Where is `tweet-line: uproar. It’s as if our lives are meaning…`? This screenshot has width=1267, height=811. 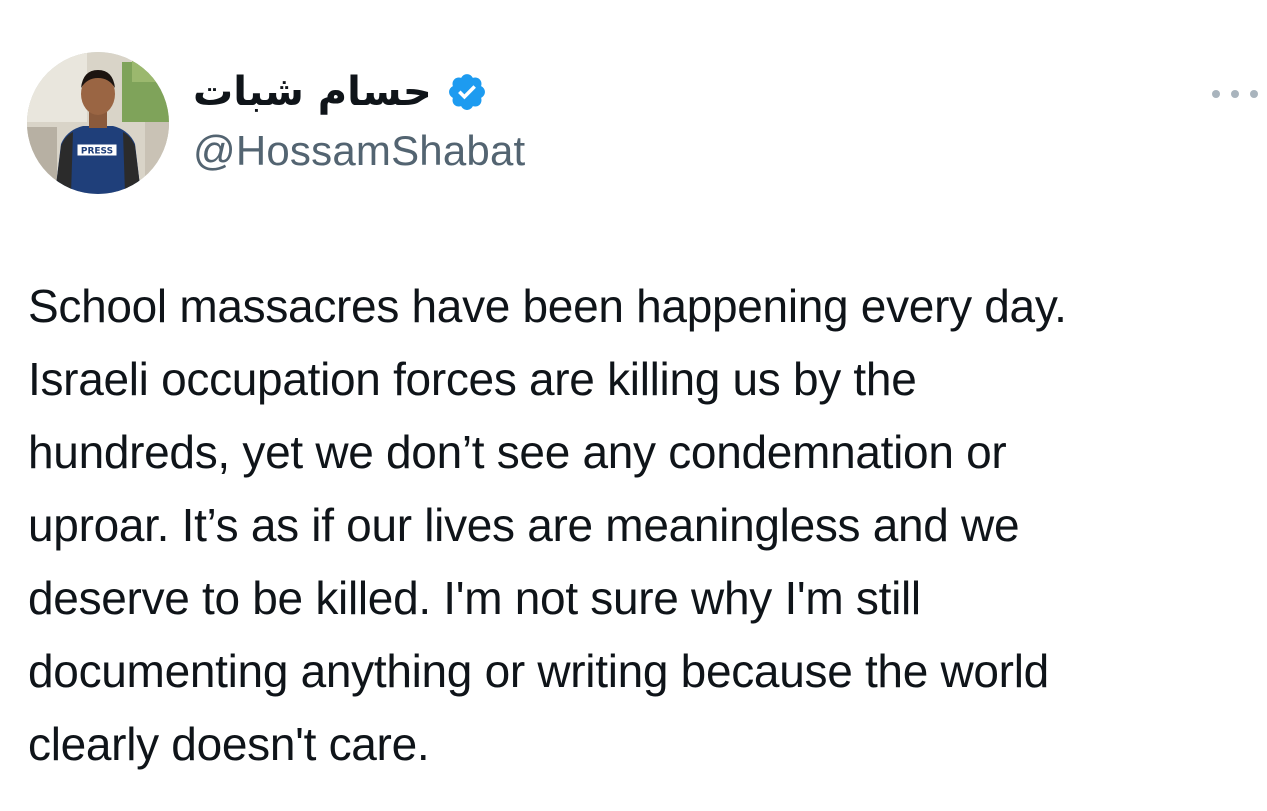
tweet-line: uproar. It’s as if our lives are meaning… is located at coordinates (524, 525).